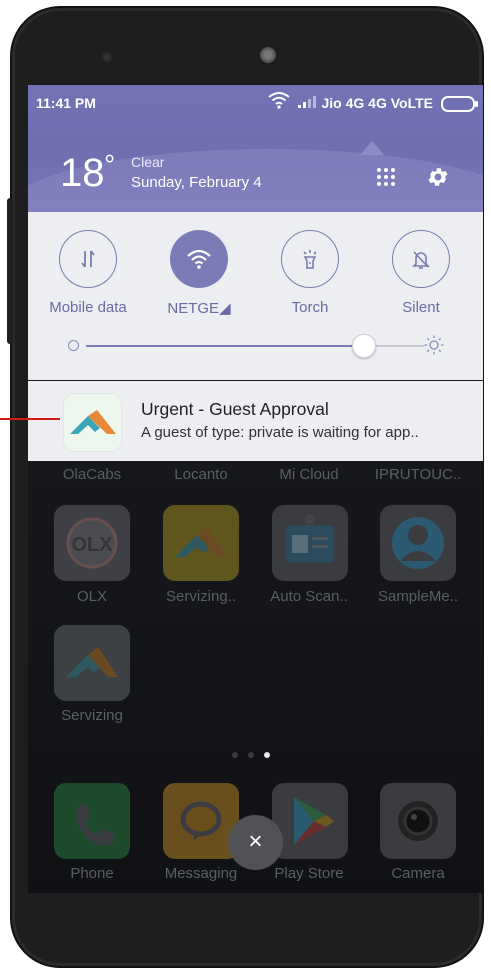  Describe the element at coordinates (199, 308) in the screenshot. I see `wifi-label: NETGE◢` at that location.